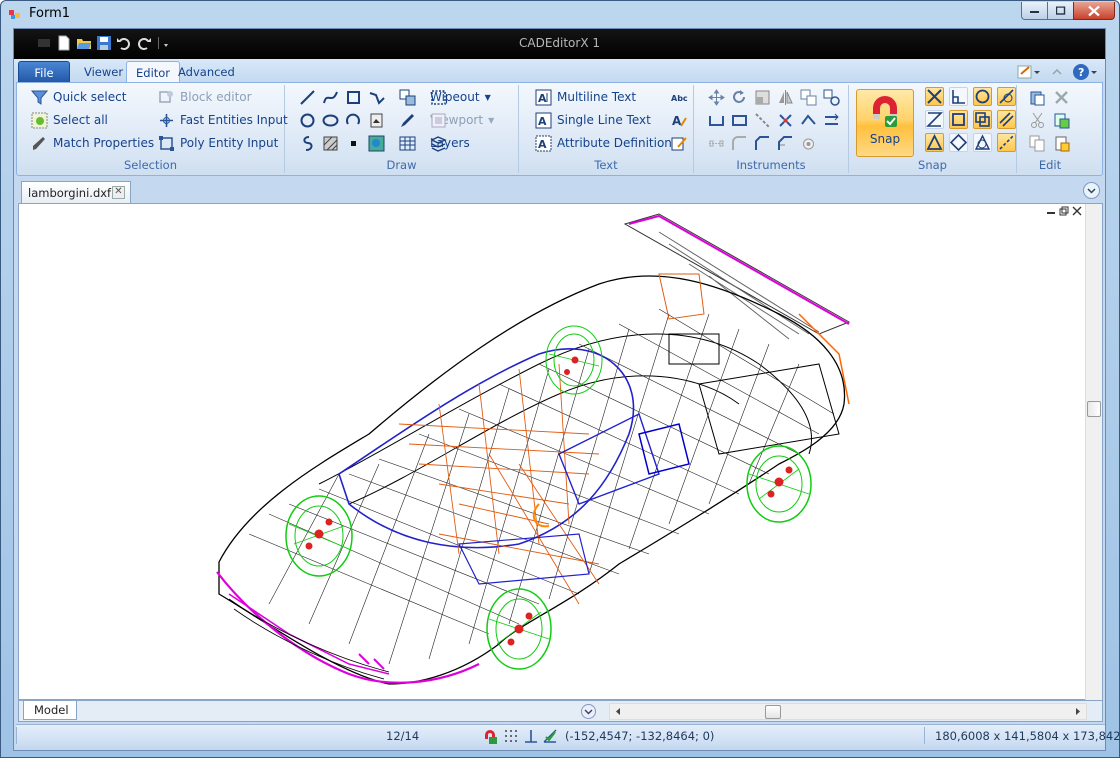 This screenshot has height=758, width=1120. Describe the element at coordinates (330, 97) in the screenshot. I see `spline-icon` at that location.